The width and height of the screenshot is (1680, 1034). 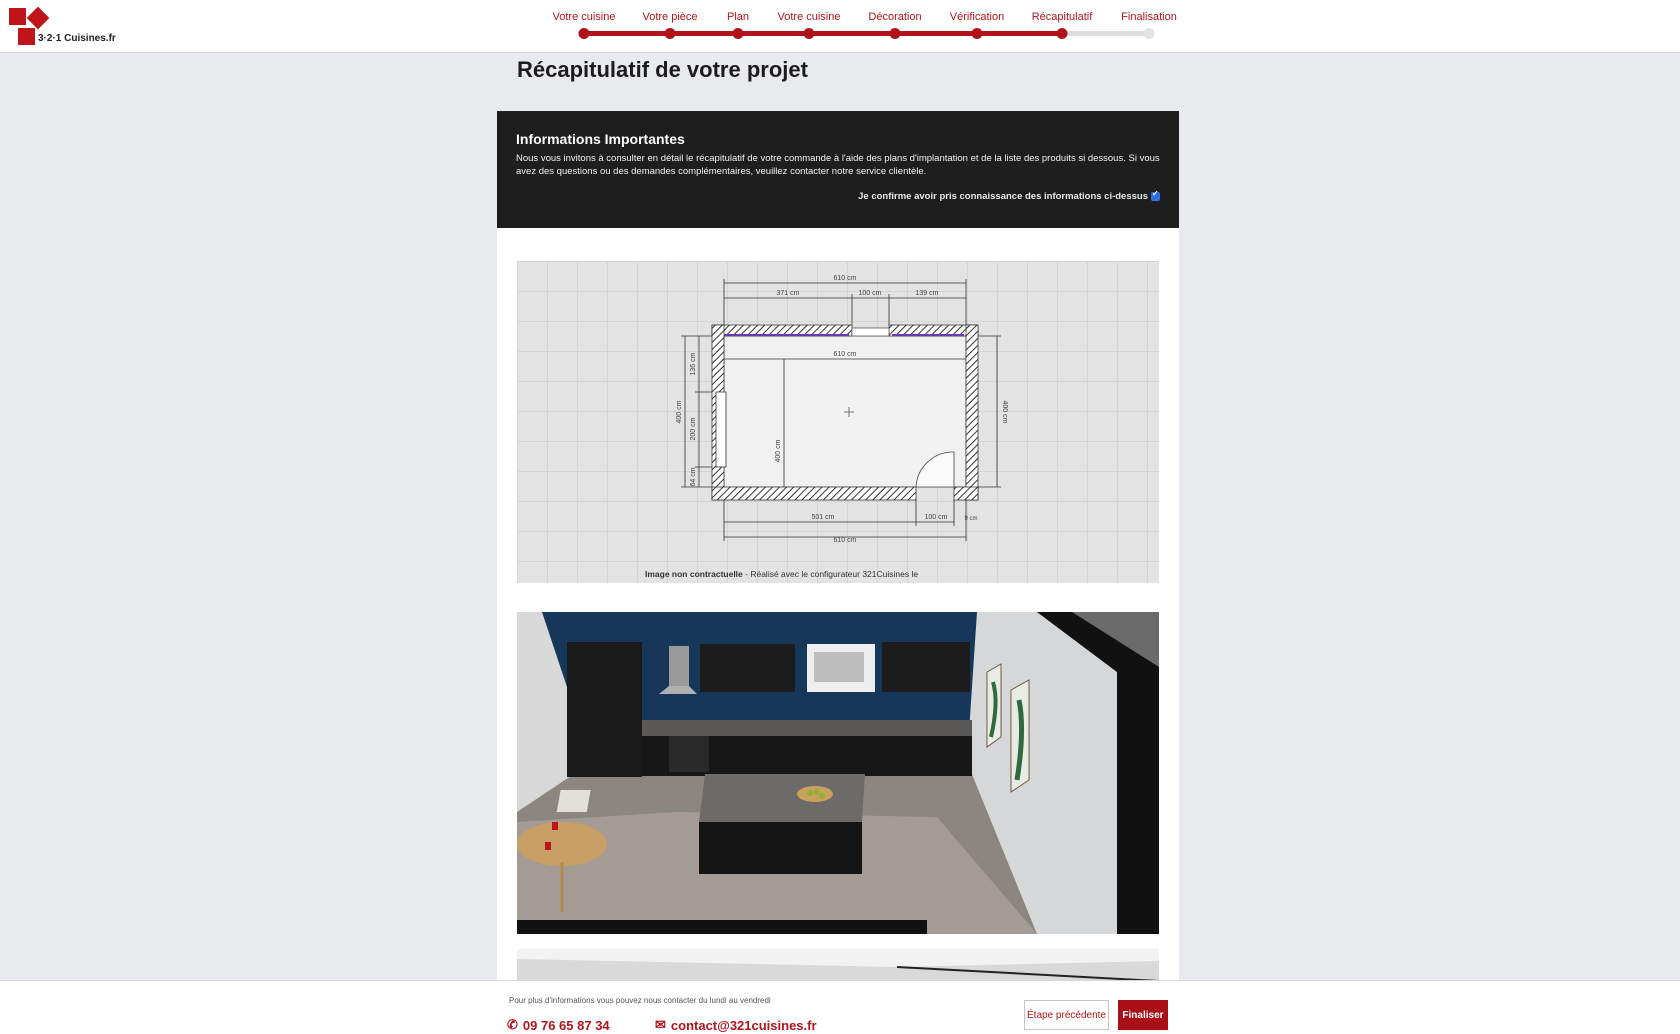 What do you see at coordinates (823, 517) in the screenshot?
I see `dim-bottom-seg1: 501 cm` at bounding box center [823, 517].